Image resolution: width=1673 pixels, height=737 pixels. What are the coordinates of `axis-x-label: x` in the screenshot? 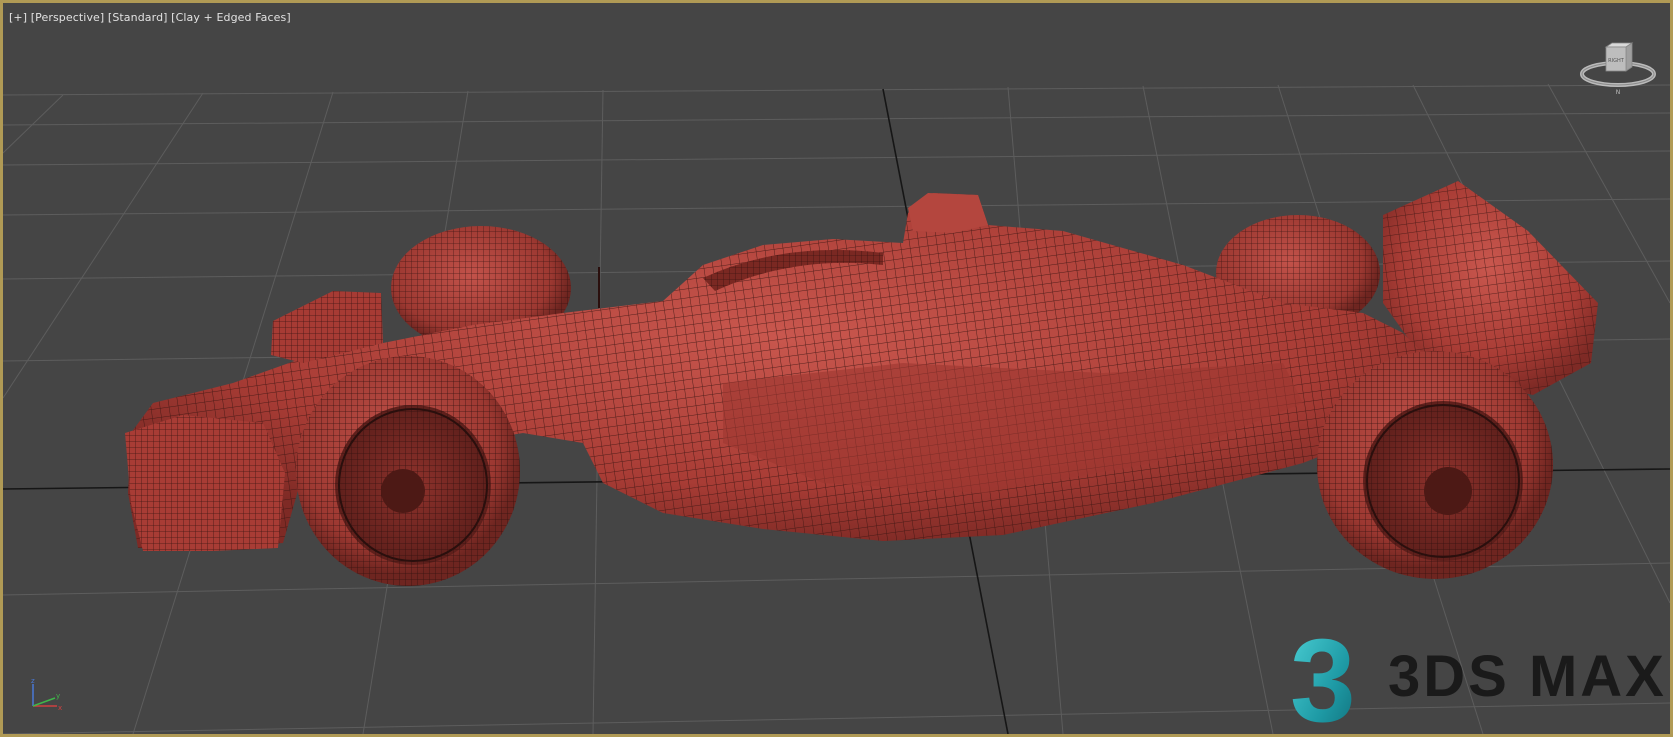 It's located at (60, 708).